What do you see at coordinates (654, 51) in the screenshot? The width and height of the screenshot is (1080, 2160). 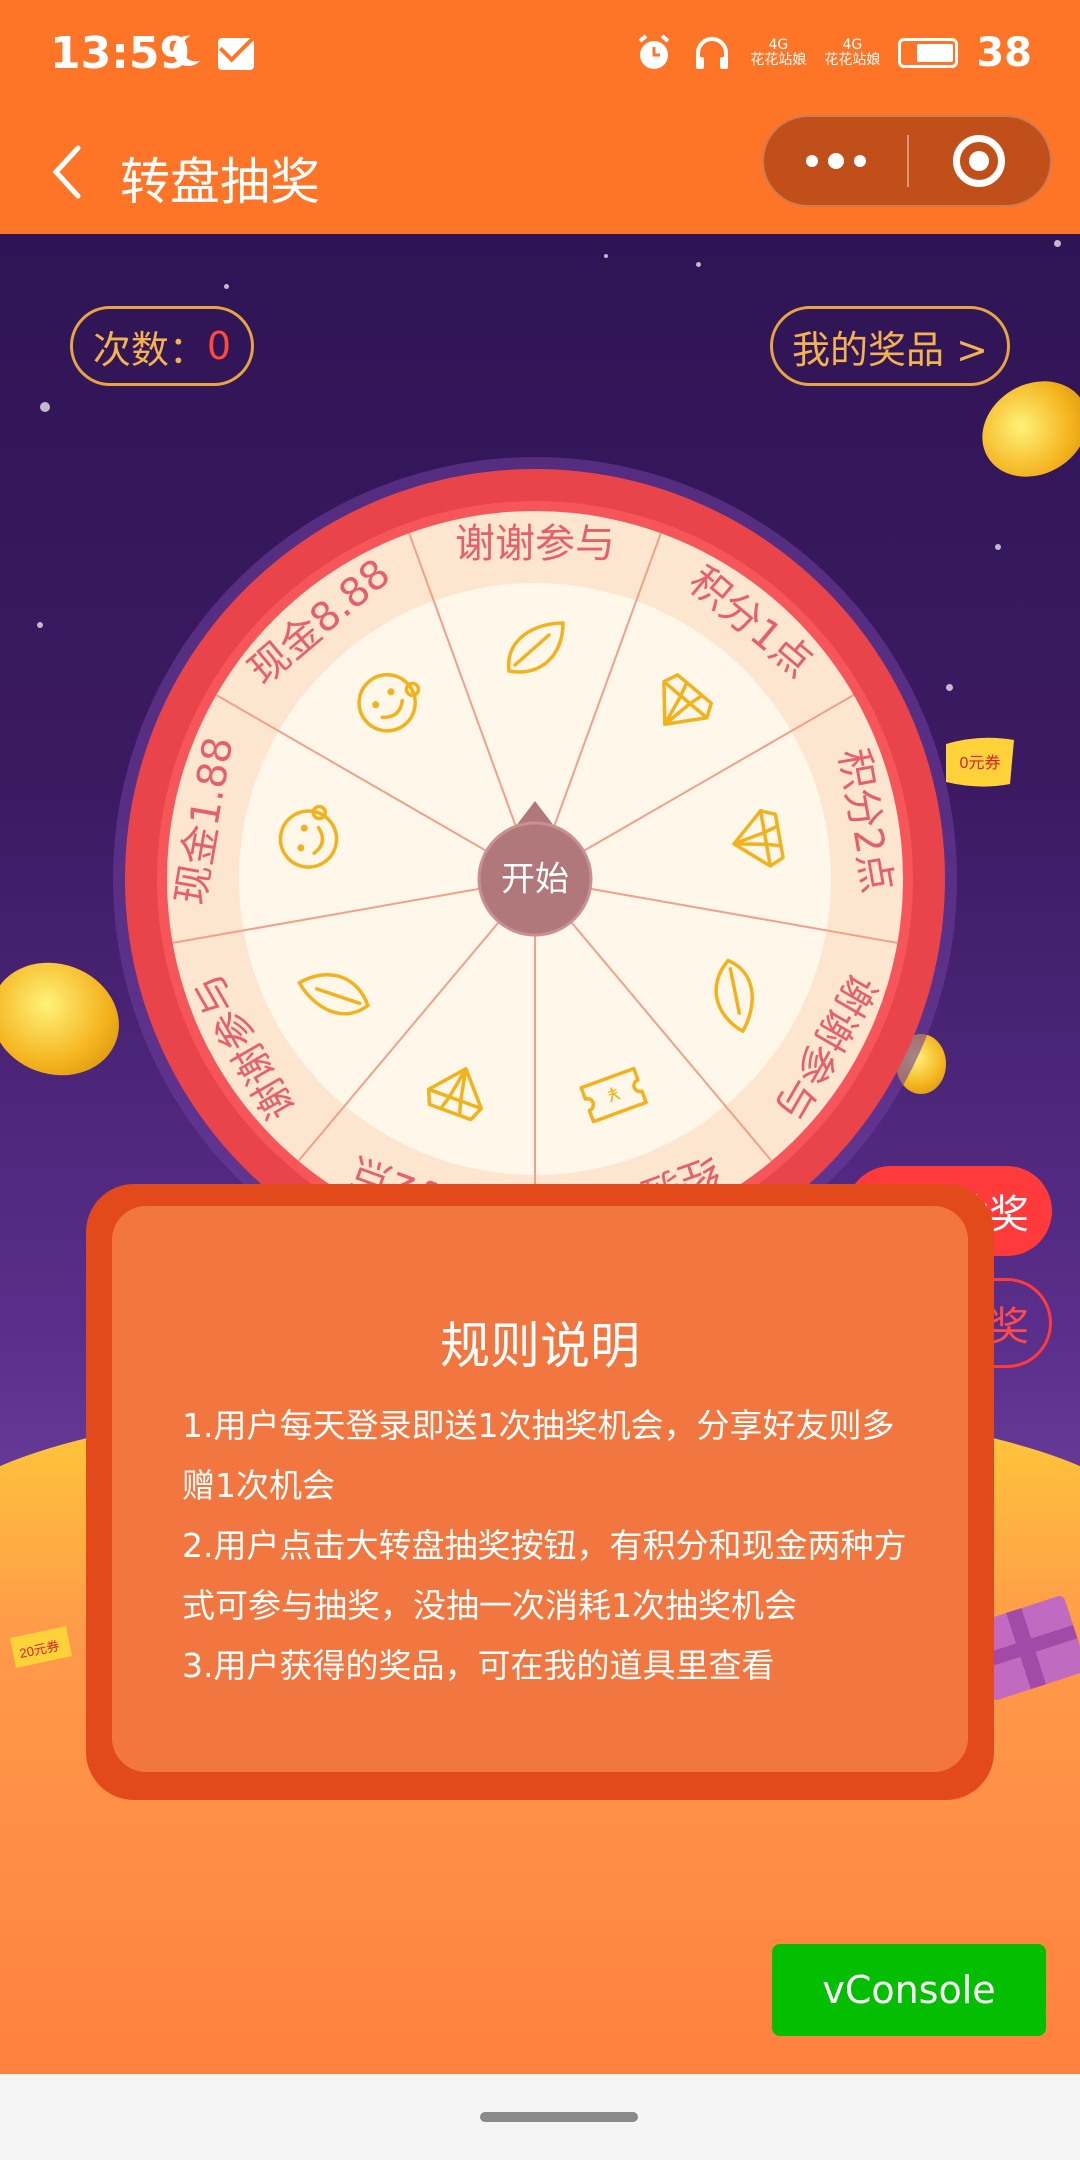 I see `alarm-icon` at bounding box center [654, 51].